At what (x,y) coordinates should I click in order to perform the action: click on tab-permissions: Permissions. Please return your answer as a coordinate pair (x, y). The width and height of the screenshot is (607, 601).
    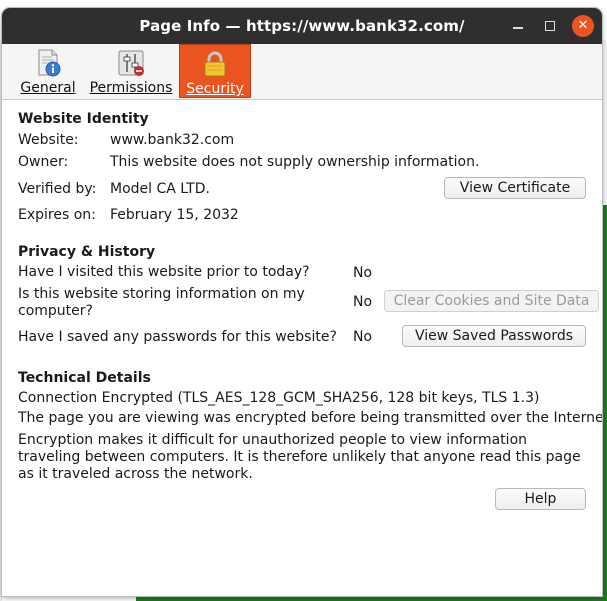
    Looking at the image, I should click on (131, 71).